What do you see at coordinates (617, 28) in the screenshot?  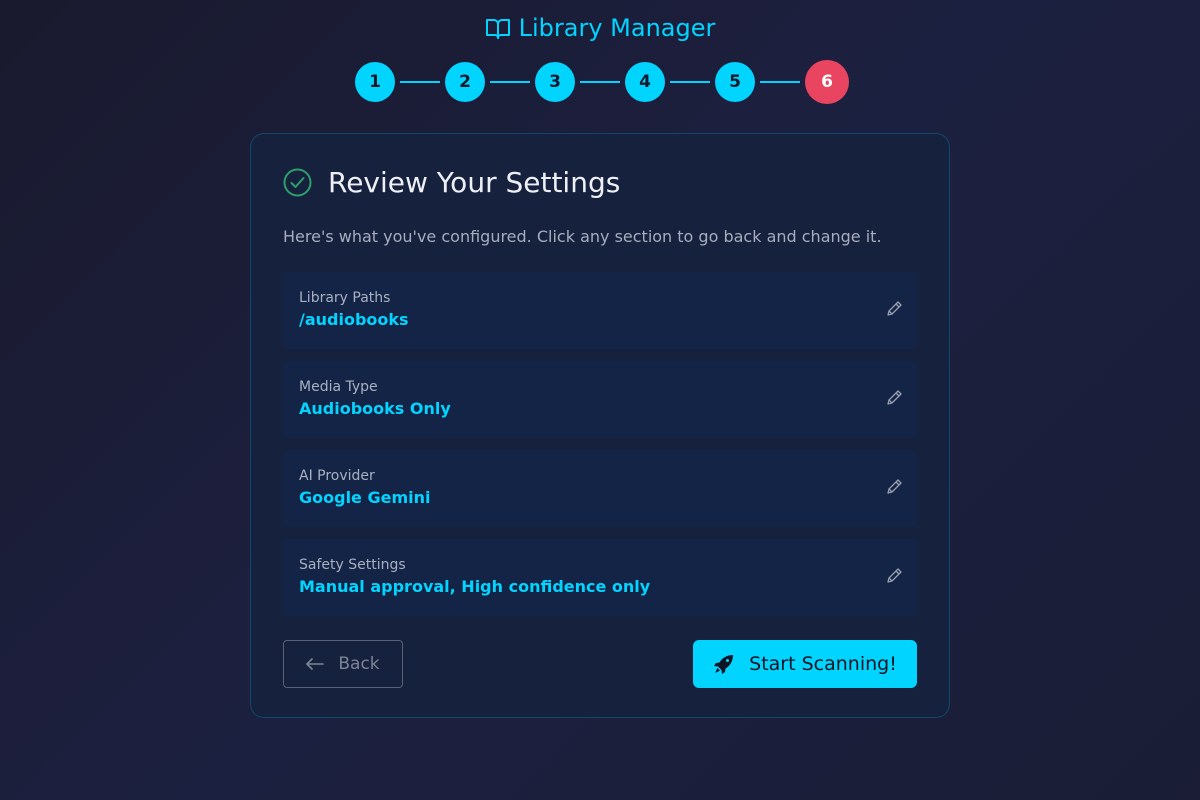 I see `app-title: Library Manager` at bounding box center [617, 28].